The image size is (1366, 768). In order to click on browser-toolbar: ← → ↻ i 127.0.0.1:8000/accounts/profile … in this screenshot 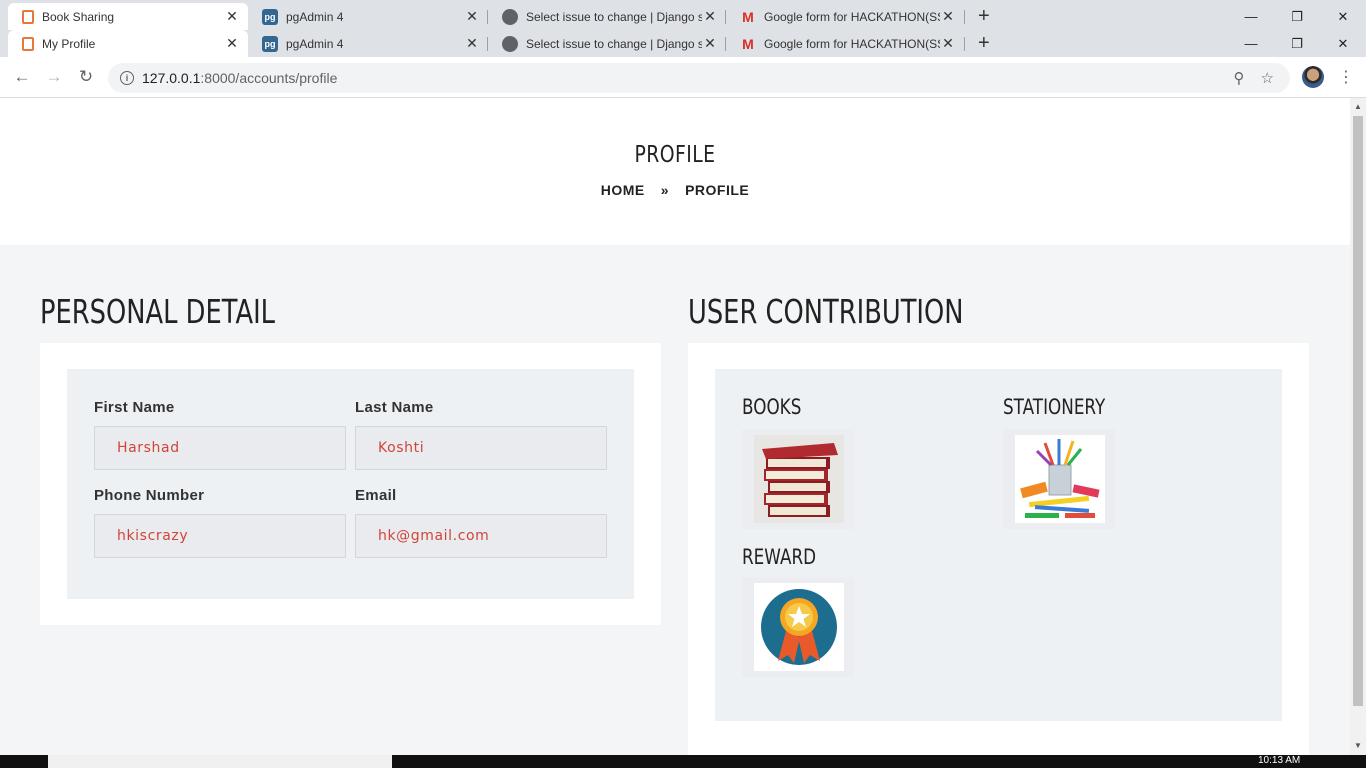, I will do `click(683, 77)`.